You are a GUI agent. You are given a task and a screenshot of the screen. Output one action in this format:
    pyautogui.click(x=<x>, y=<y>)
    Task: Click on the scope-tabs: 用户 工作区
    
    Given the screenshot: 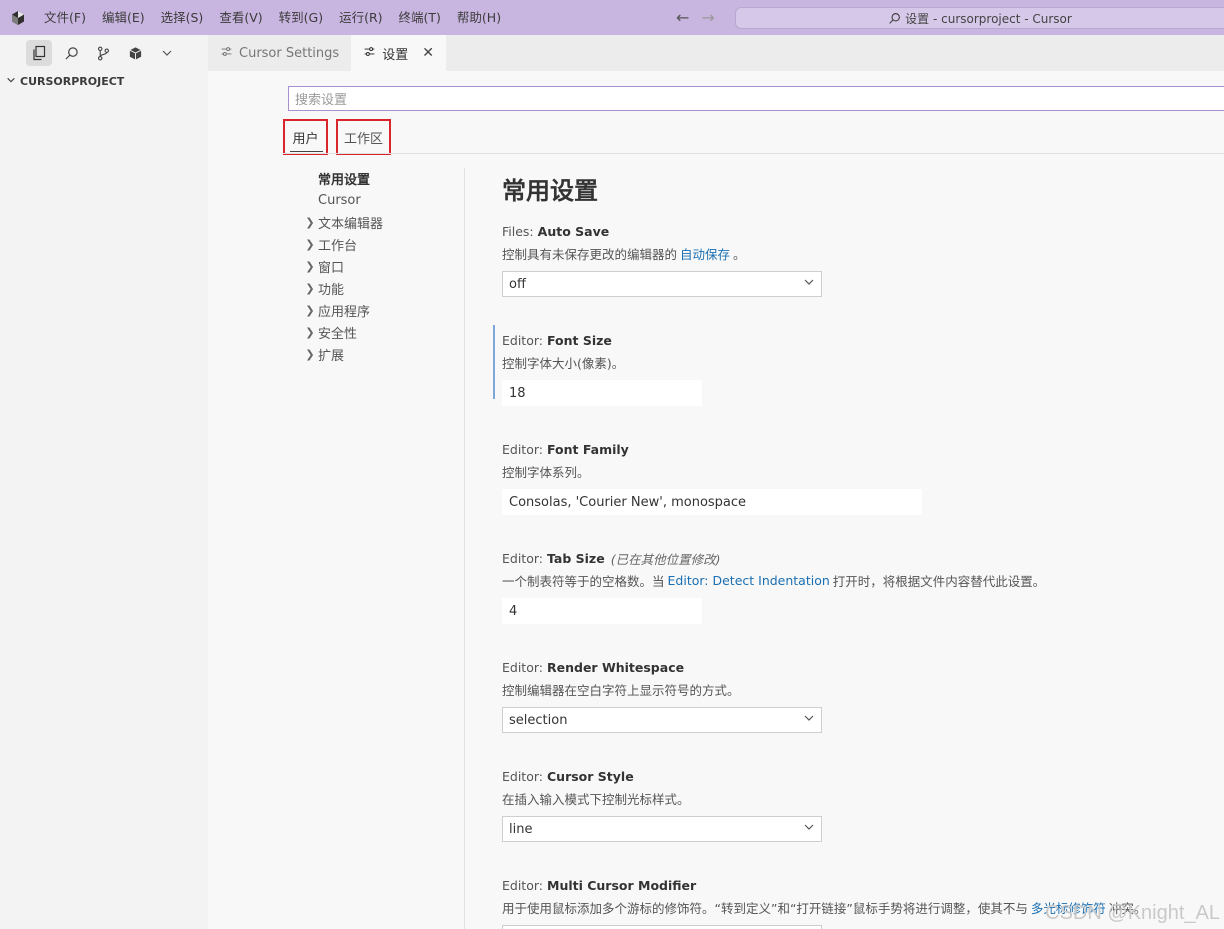 What is the action you would take?
    pyautogui.click(x=337, y=137)
    